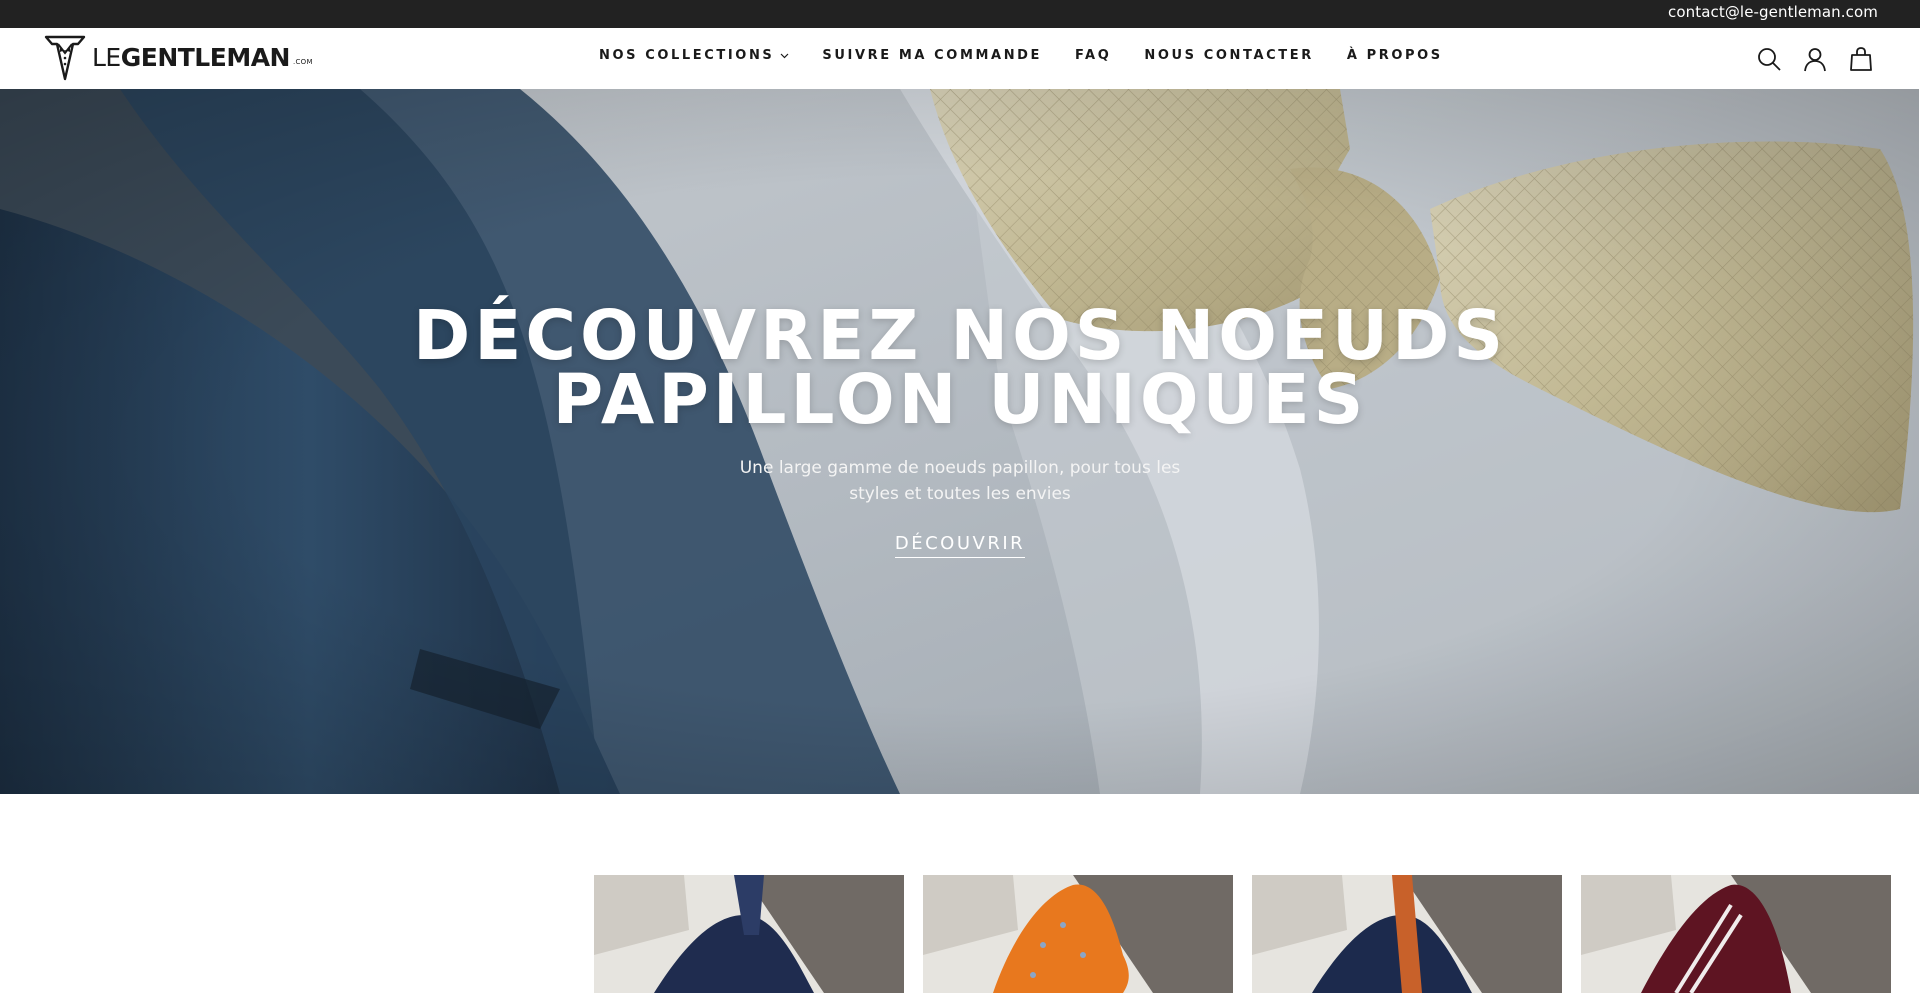 The width and height of the screenshot is (1920, 993). I want to click on cart-icon, so click(1861, 59).